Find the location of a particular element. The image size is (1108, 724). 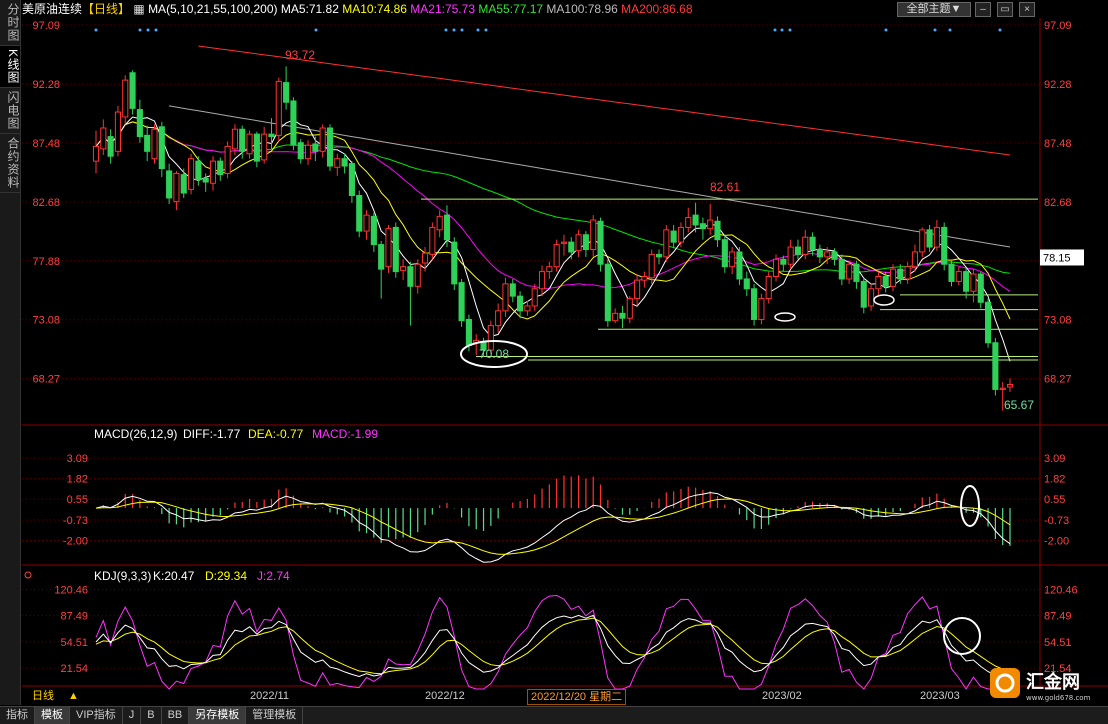

watermark-logo-icon is located at coordinates (1005, 683).